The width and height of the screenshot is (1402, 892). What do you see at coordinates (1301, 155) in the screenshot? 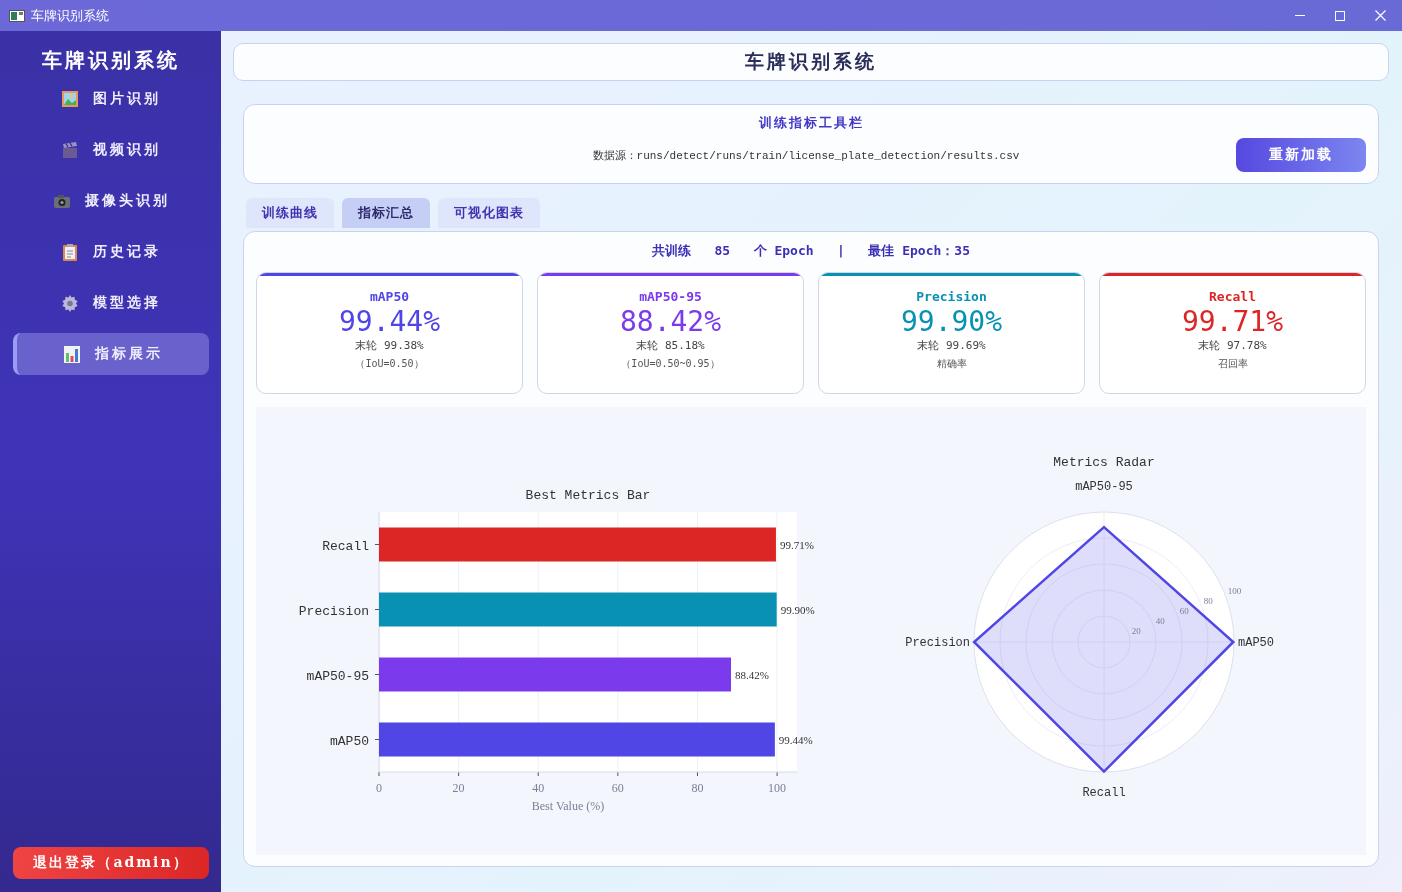
I see `reload-button: 重新加载` at bounding box center [1301, 155].